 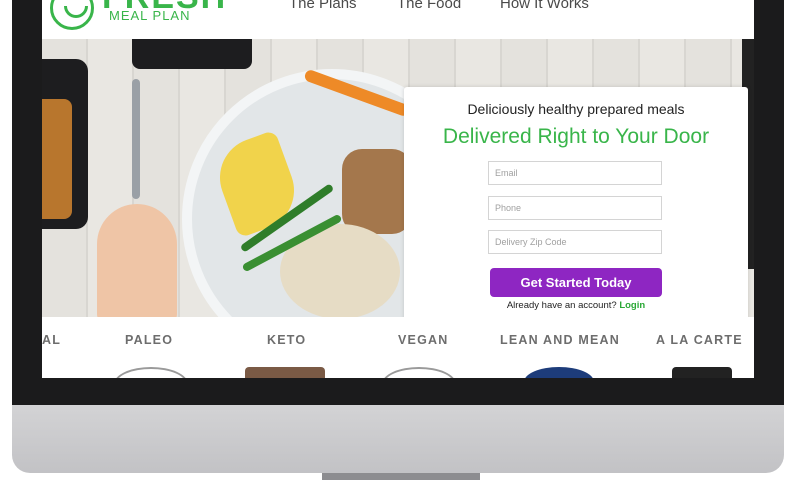 What do you see at coordinates (151, 372) in the screenshot?
I see `category-image-paleo` at bounding box center [151, 372].